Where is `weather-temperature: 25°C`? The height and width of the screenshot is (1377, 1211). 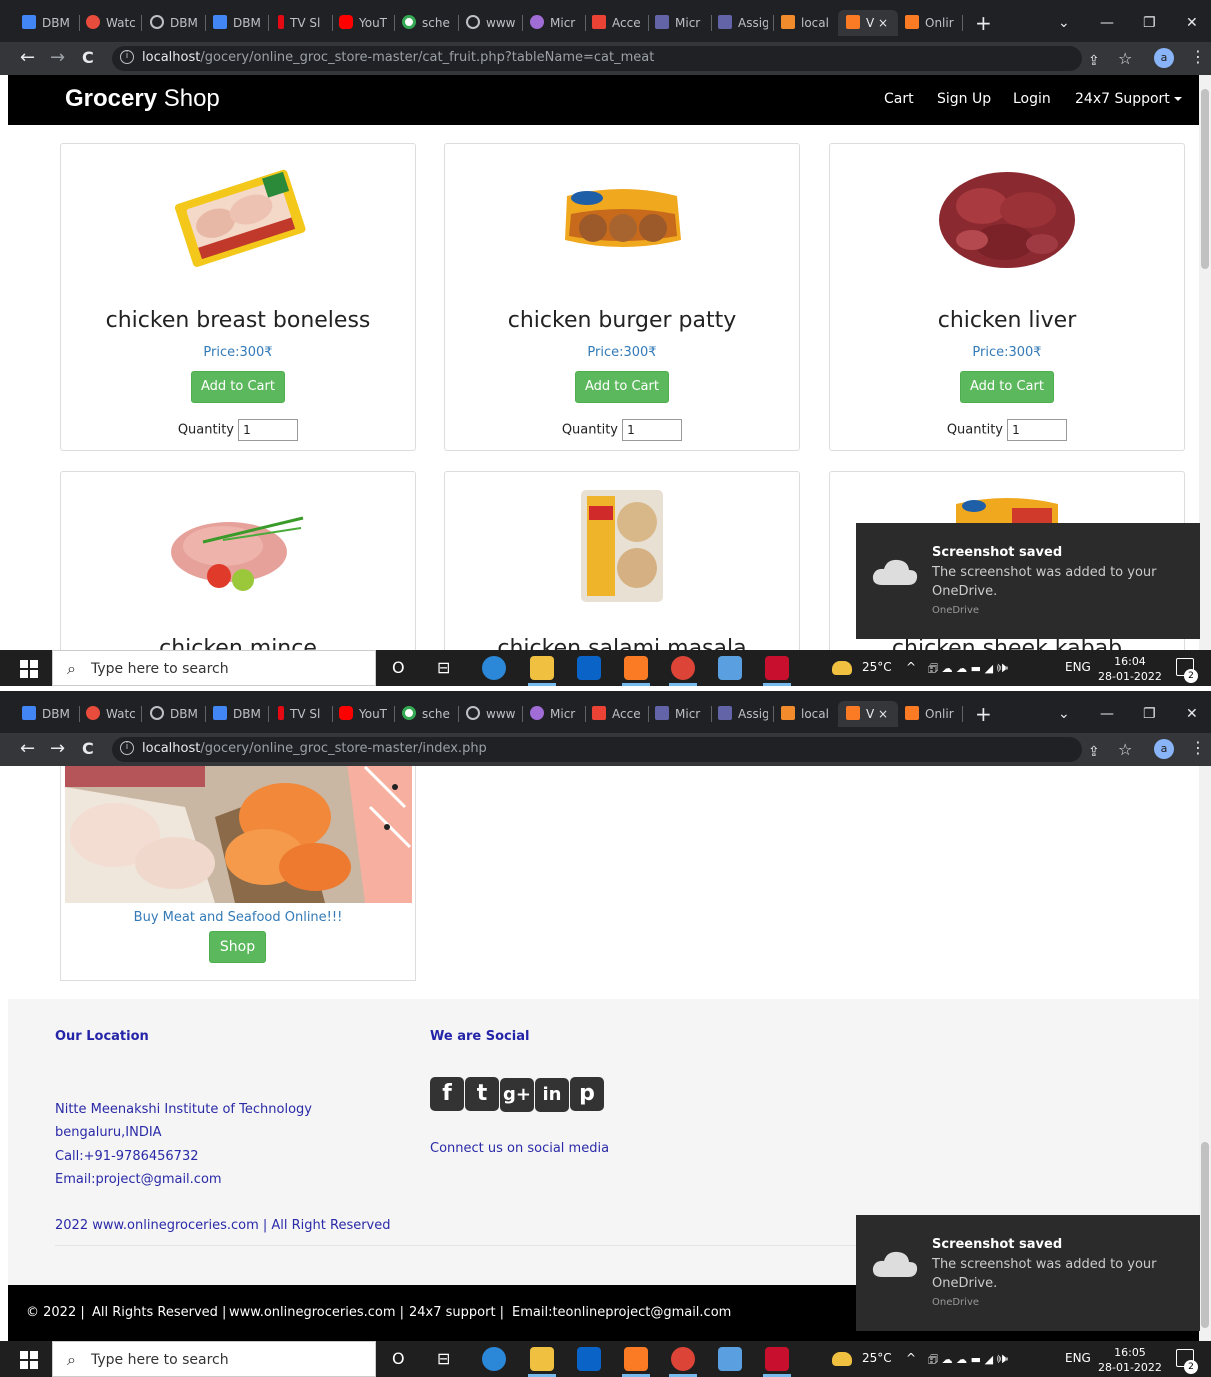
weather-temperature: 25°C is located at coordinates (877, 1358).